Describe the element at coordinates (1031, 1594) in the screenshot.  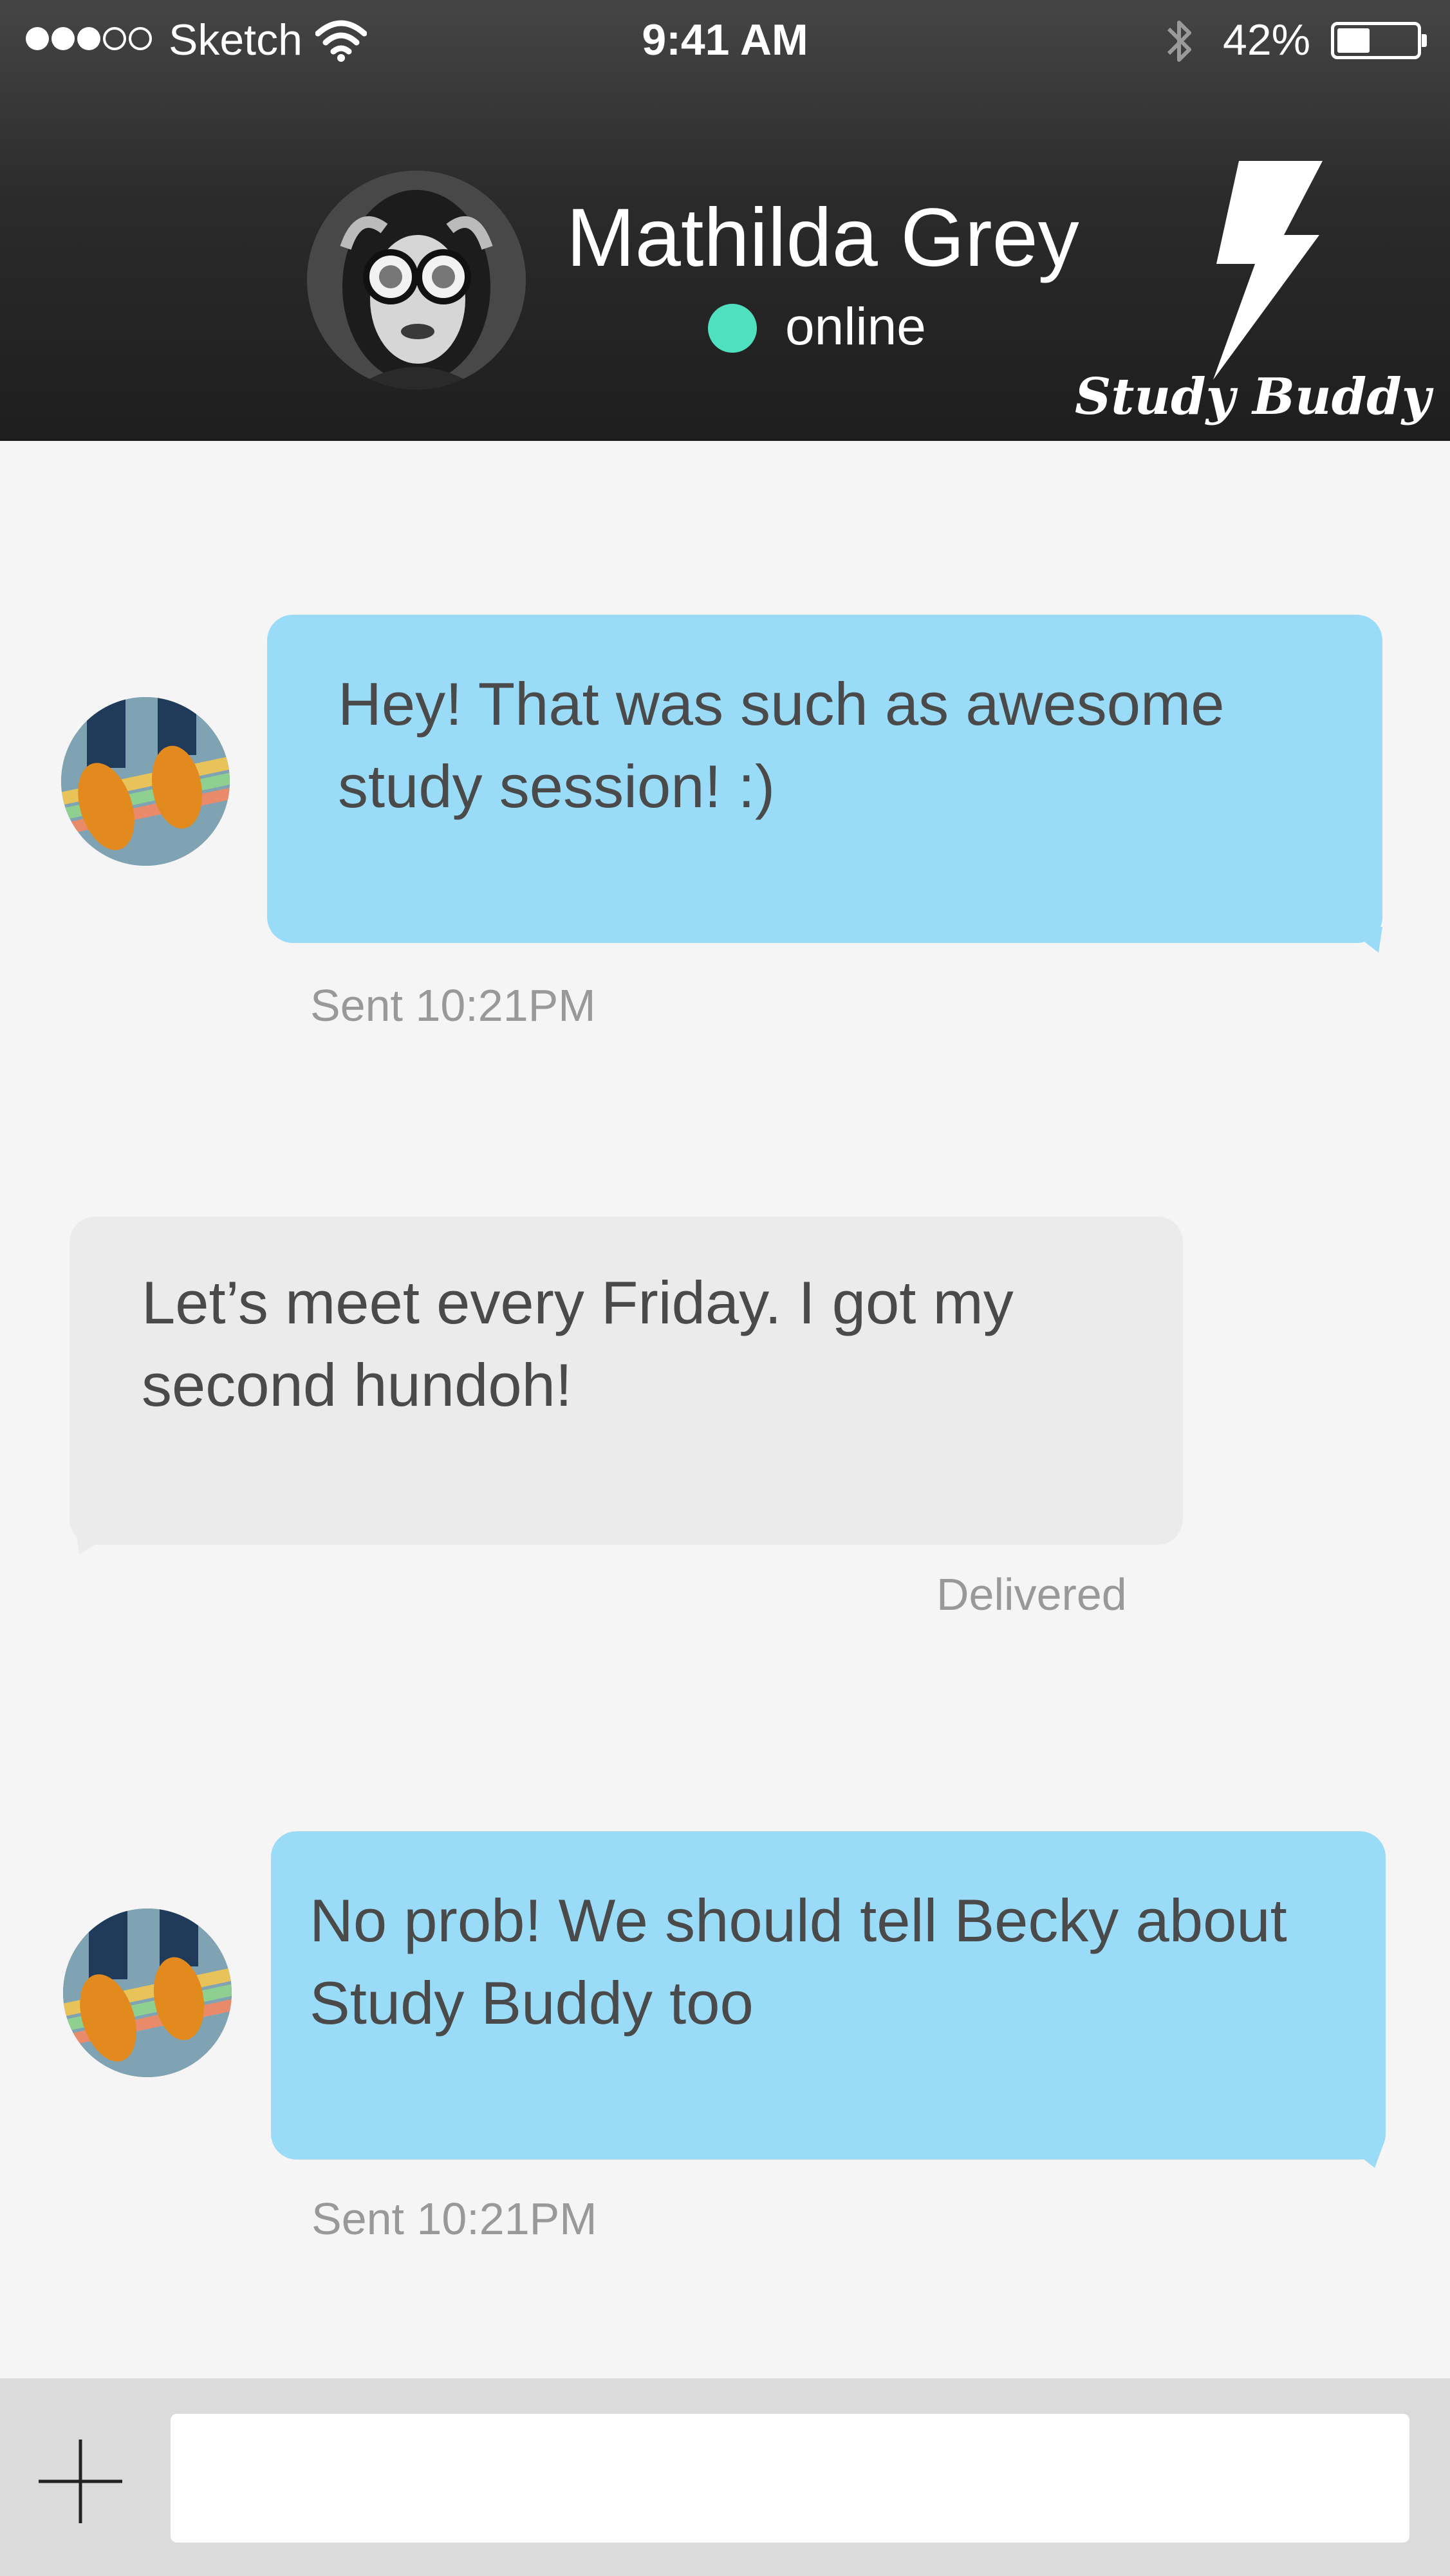
I see `delivery-status: Delivered` at that location.